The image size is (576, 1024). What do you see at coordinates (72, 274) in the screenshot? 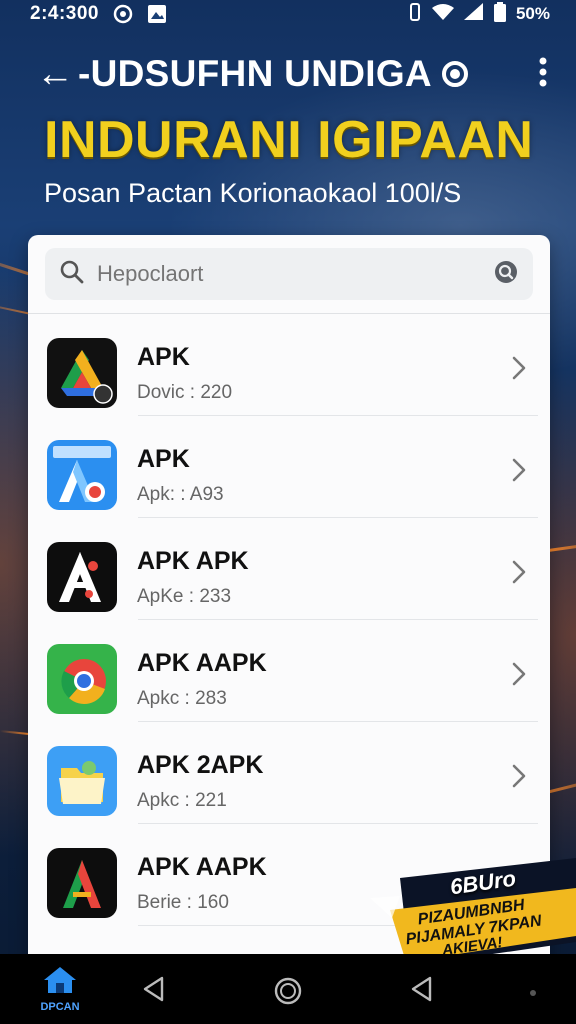
I see `search-icon` at bounding box center [72, 274].